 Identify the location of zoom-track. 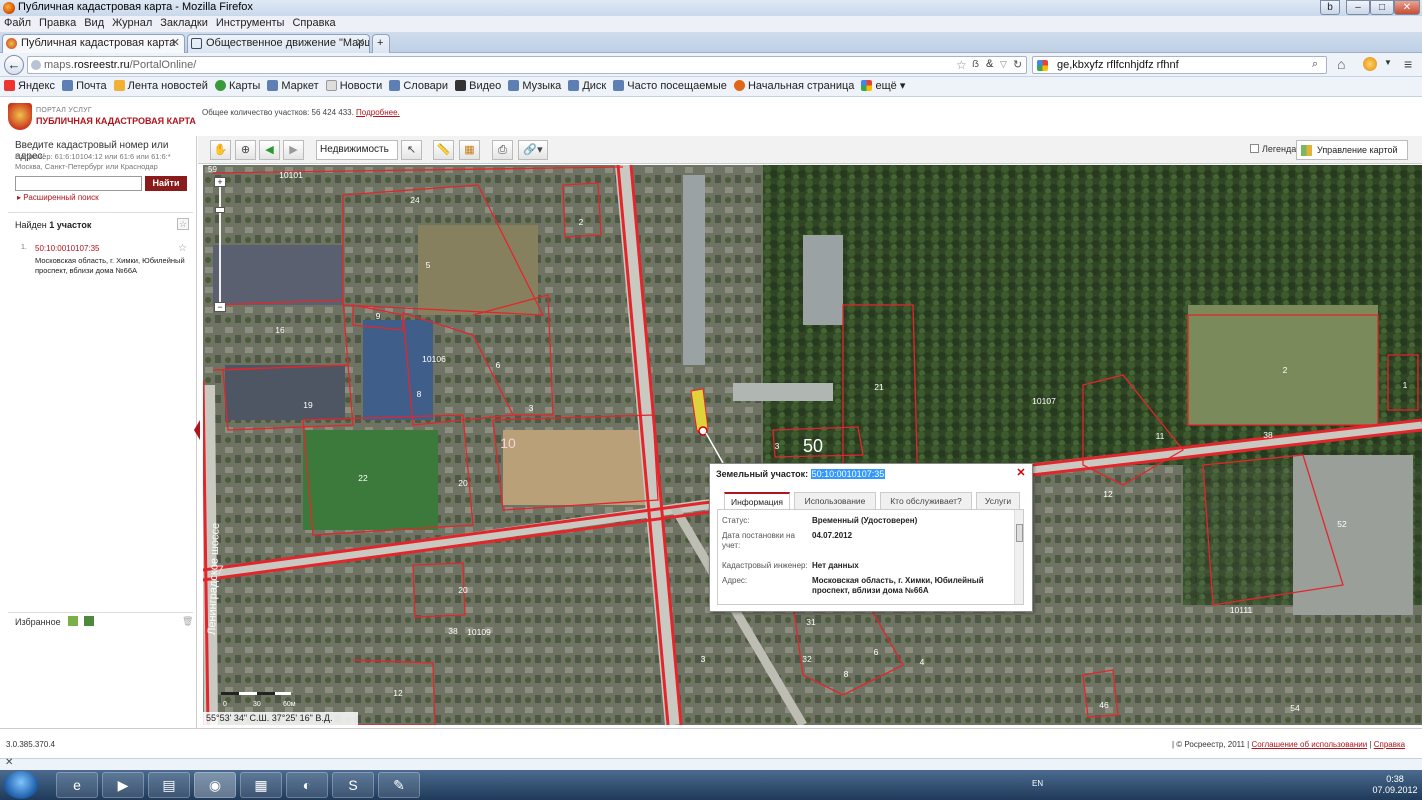
(220, 244).